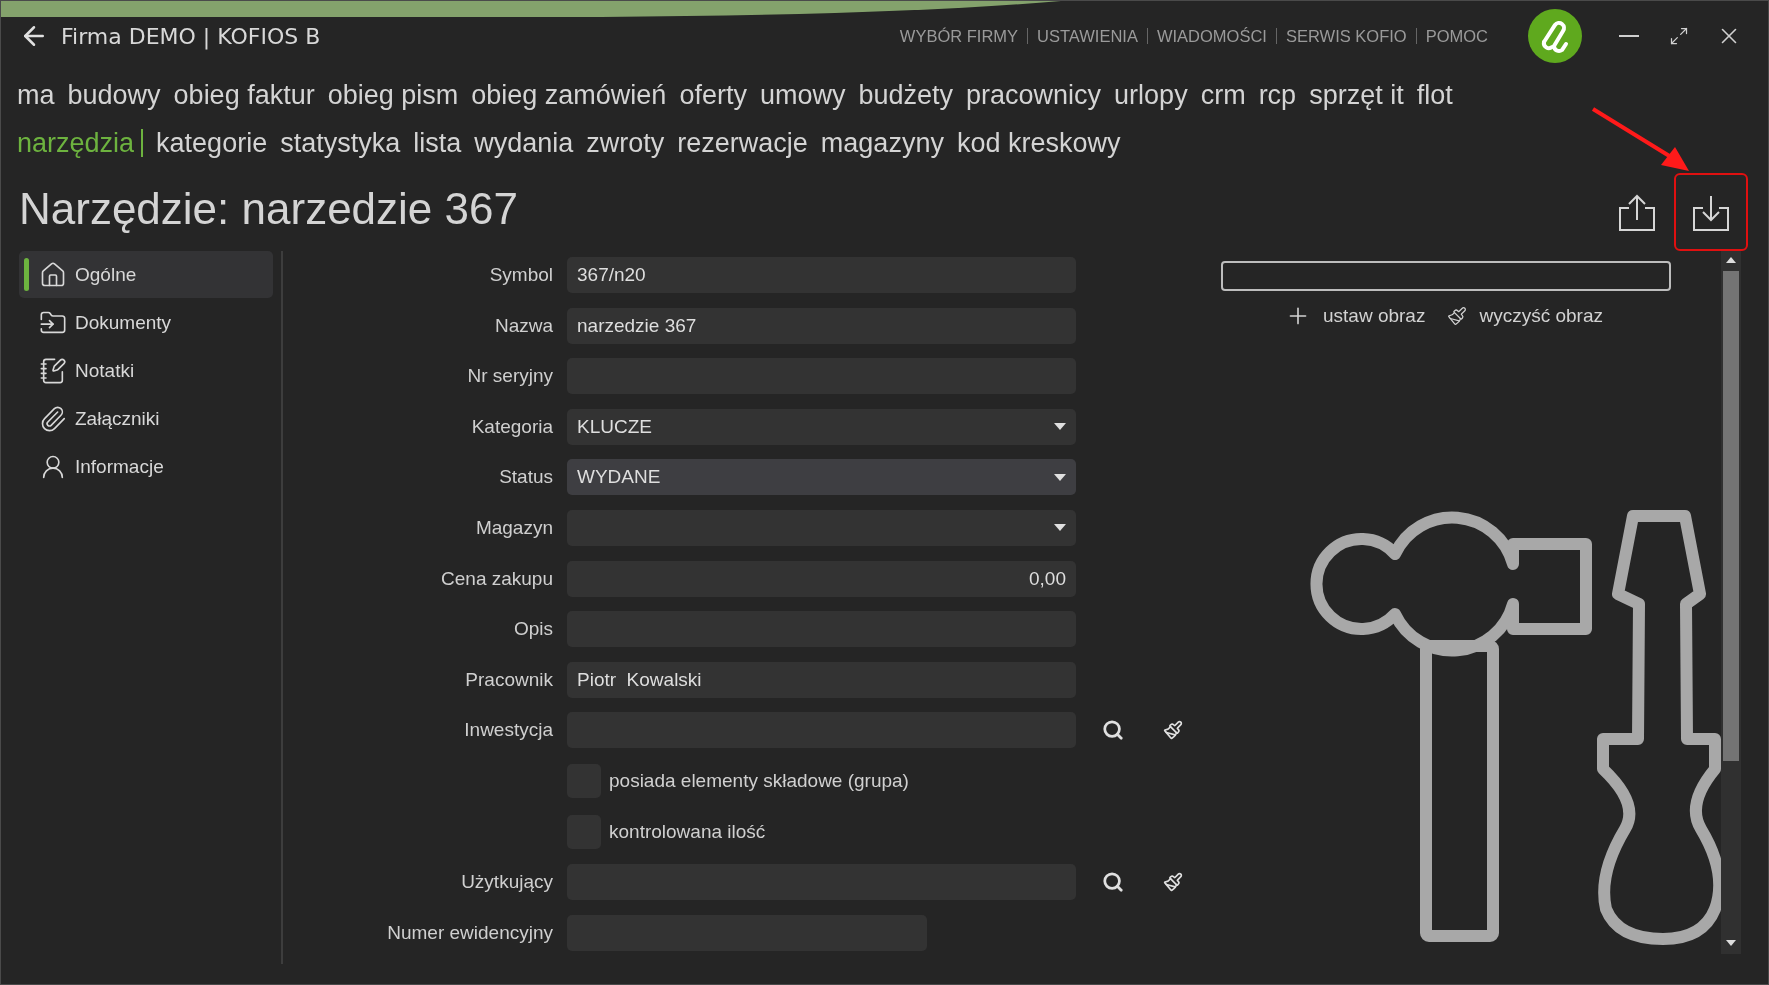 Image resolution: width=1769 pixels, height=985 pixels. I want to click on upload-icon, so click(1637, 212).